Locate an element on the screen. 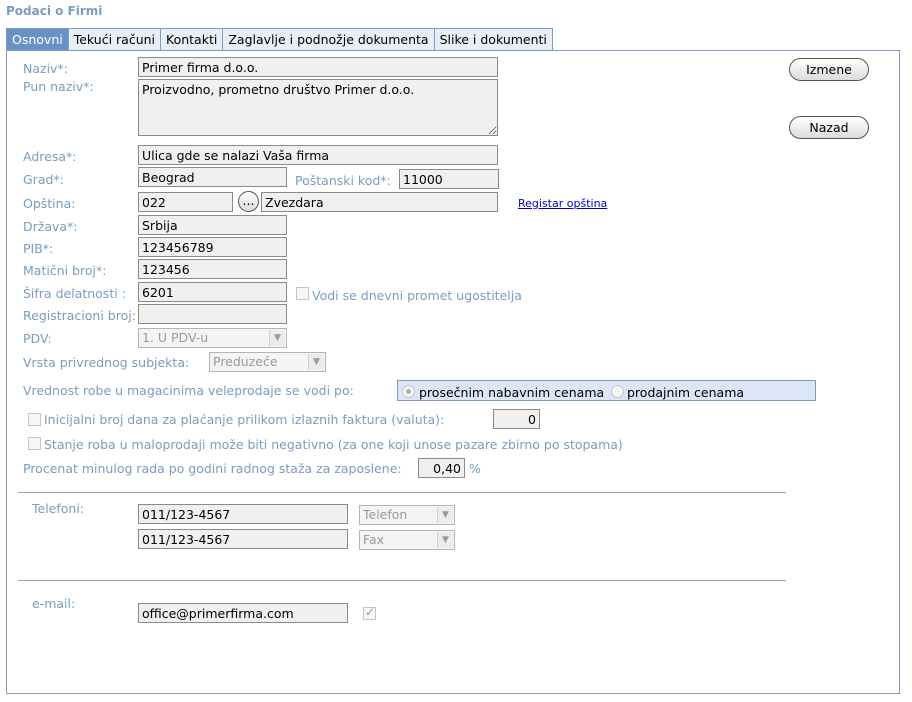  opstina-name-field: Zvezdara is located at coordinates (379, 202).